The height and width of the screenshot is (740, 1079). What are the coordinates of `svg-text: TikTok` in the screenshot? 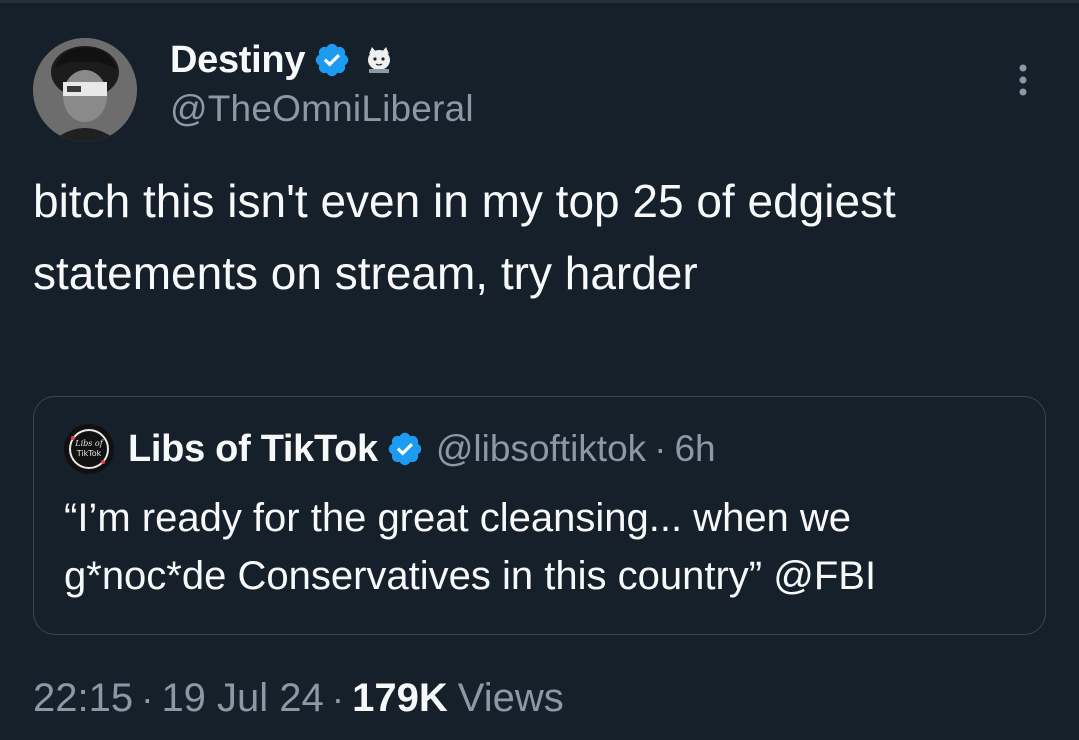 It's located at (89, 453).